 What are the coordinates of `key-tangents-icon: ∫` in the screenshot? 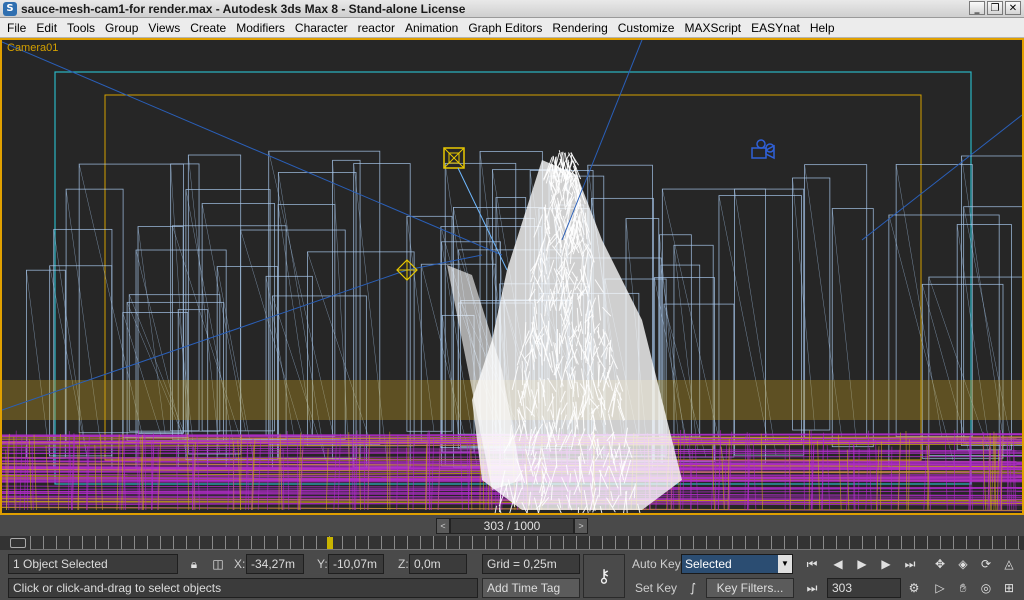 It's located at (693, 588).